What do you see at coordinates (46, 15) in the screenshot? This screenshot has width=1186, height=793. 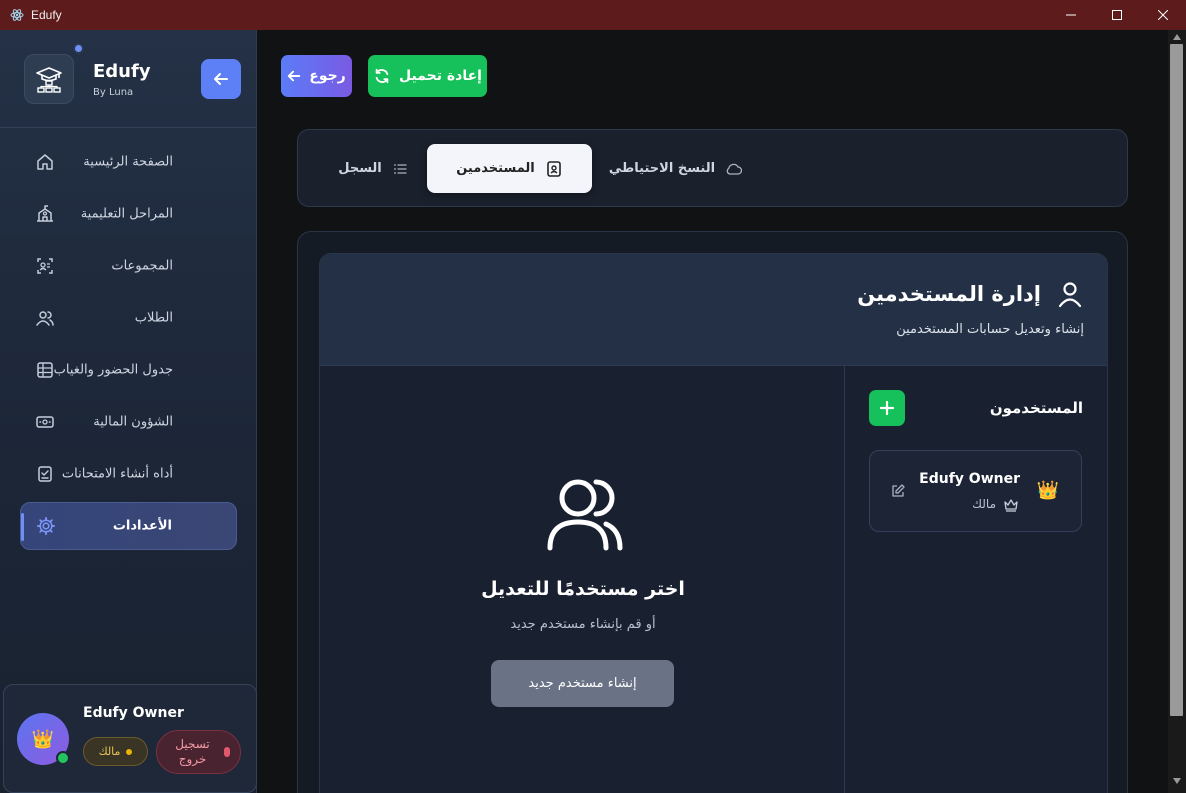 I see `window-title: Edufy` at bounding box center [46, 15].